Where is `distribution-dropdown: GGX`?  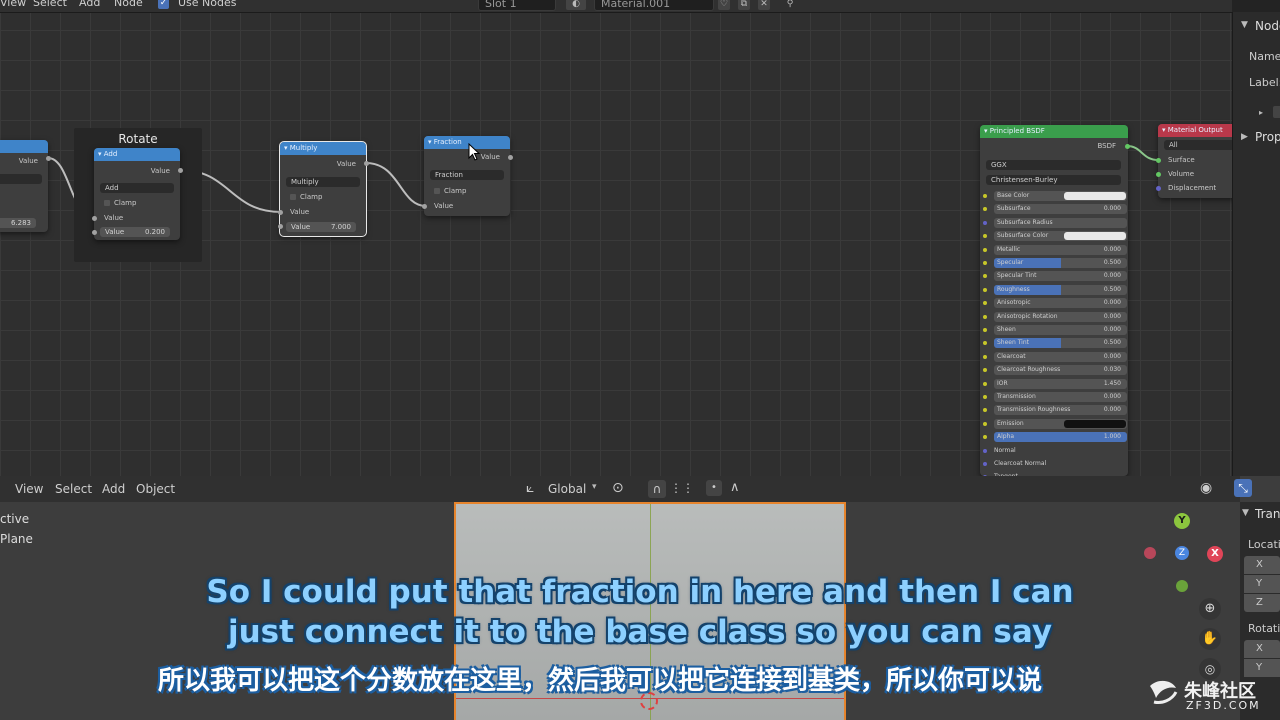
distribution-dropdown: GGX is located at coordinates (1053, 165).